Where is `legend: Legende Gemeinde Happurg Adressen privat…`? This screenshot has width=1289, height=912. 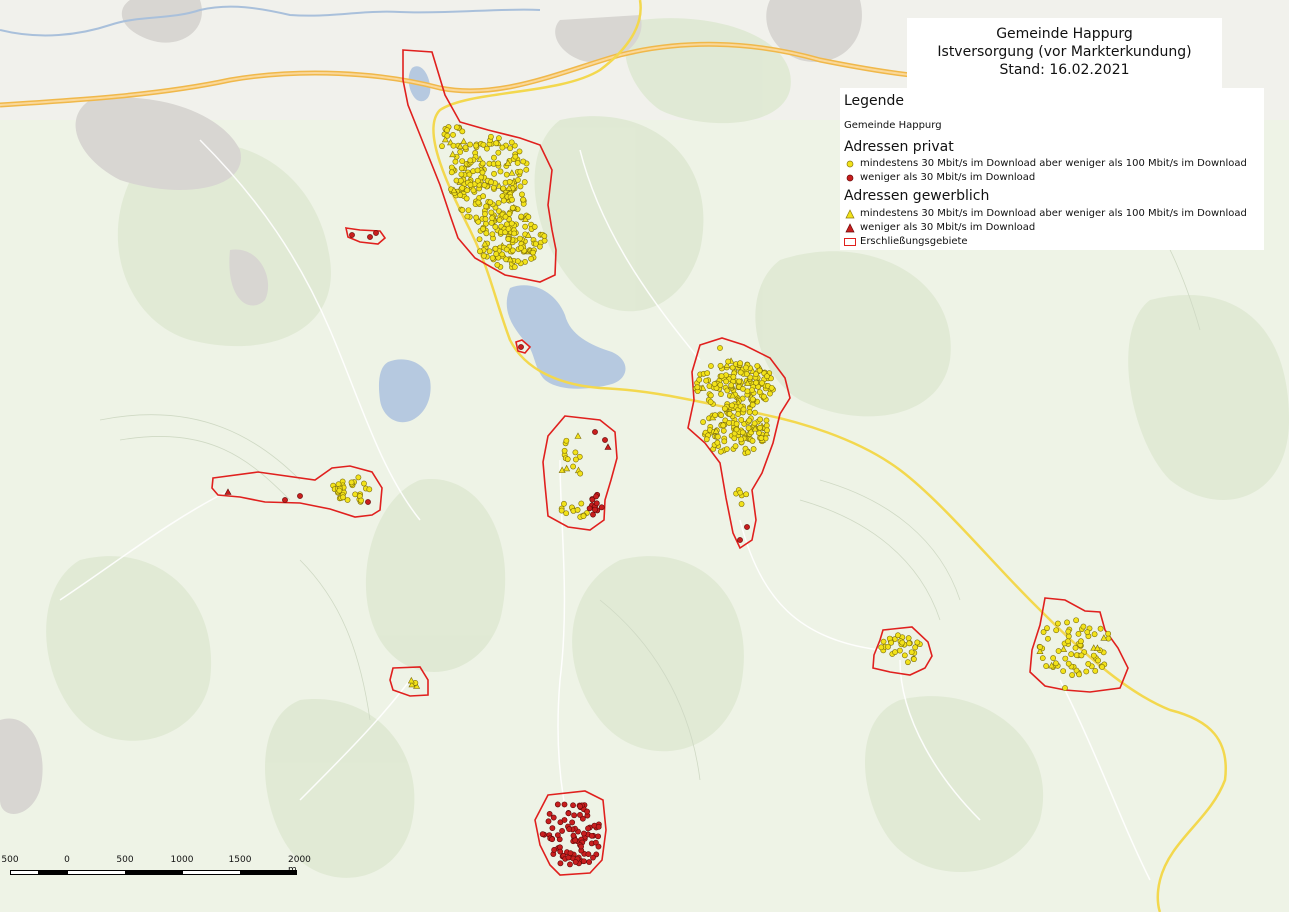 legend: Legende Gemeinde Happurg Adressen privat… is located at coordinates (1052, 169).